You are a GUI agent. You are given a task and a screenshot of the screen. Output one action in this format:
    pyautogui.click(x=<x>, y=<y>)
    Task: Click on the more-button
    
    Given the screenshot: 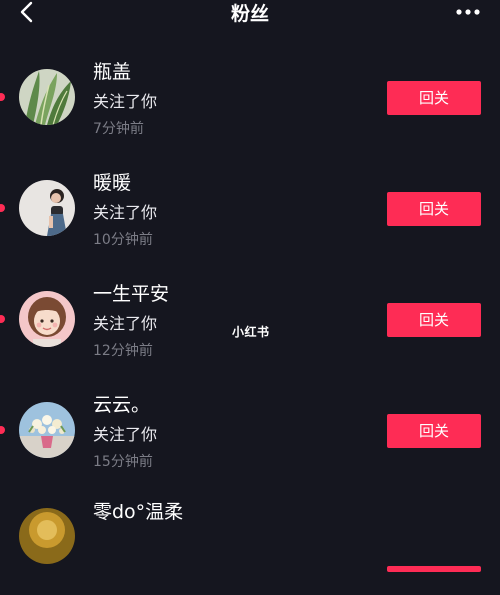 What is the action you would take?
    pyautogui.click(x=469, y=12)
    